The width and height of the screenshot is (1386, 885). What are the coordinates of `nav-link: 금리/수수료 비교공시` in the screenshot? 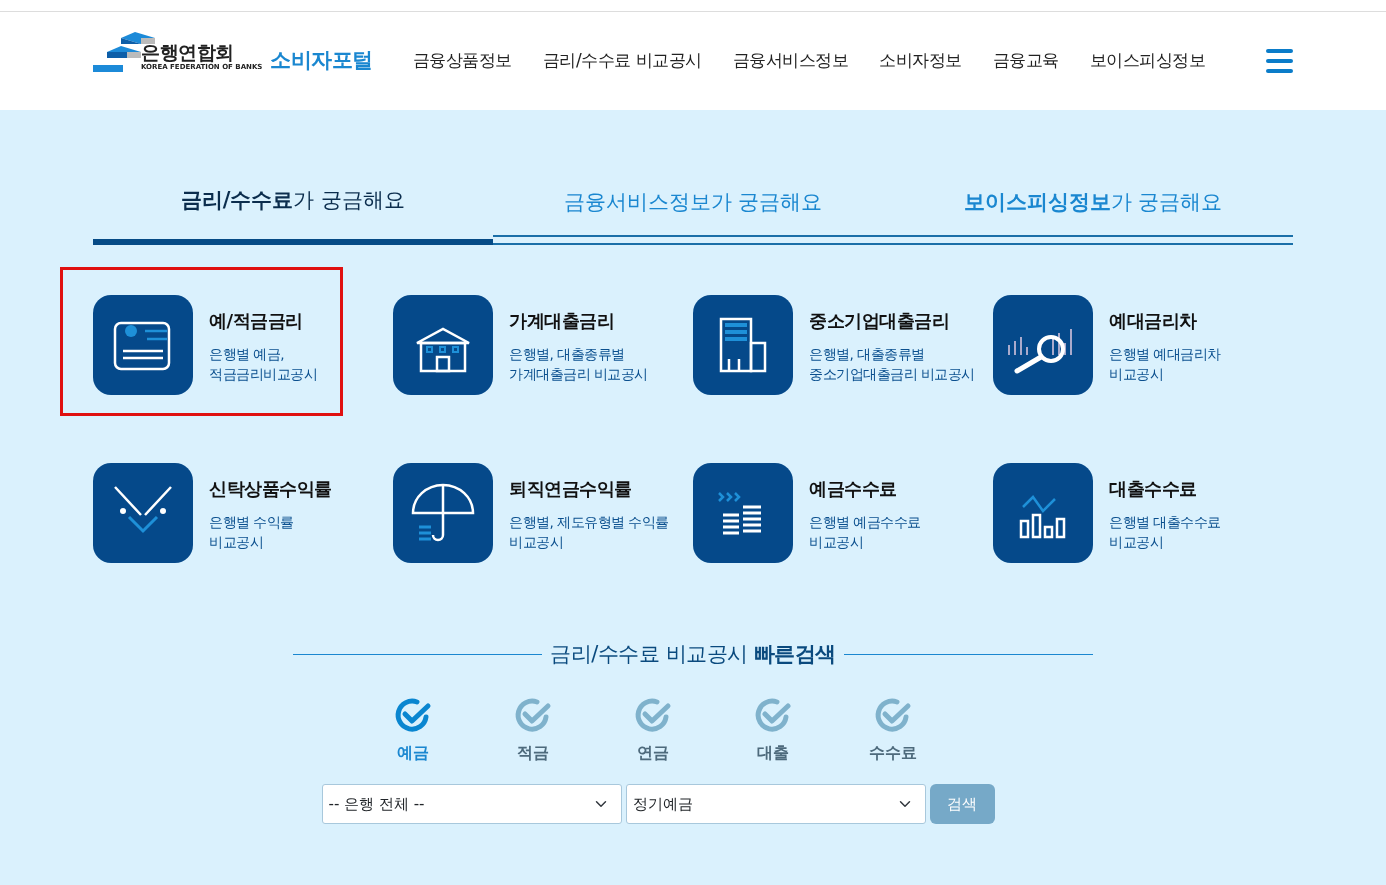 It's located at (622, 61).